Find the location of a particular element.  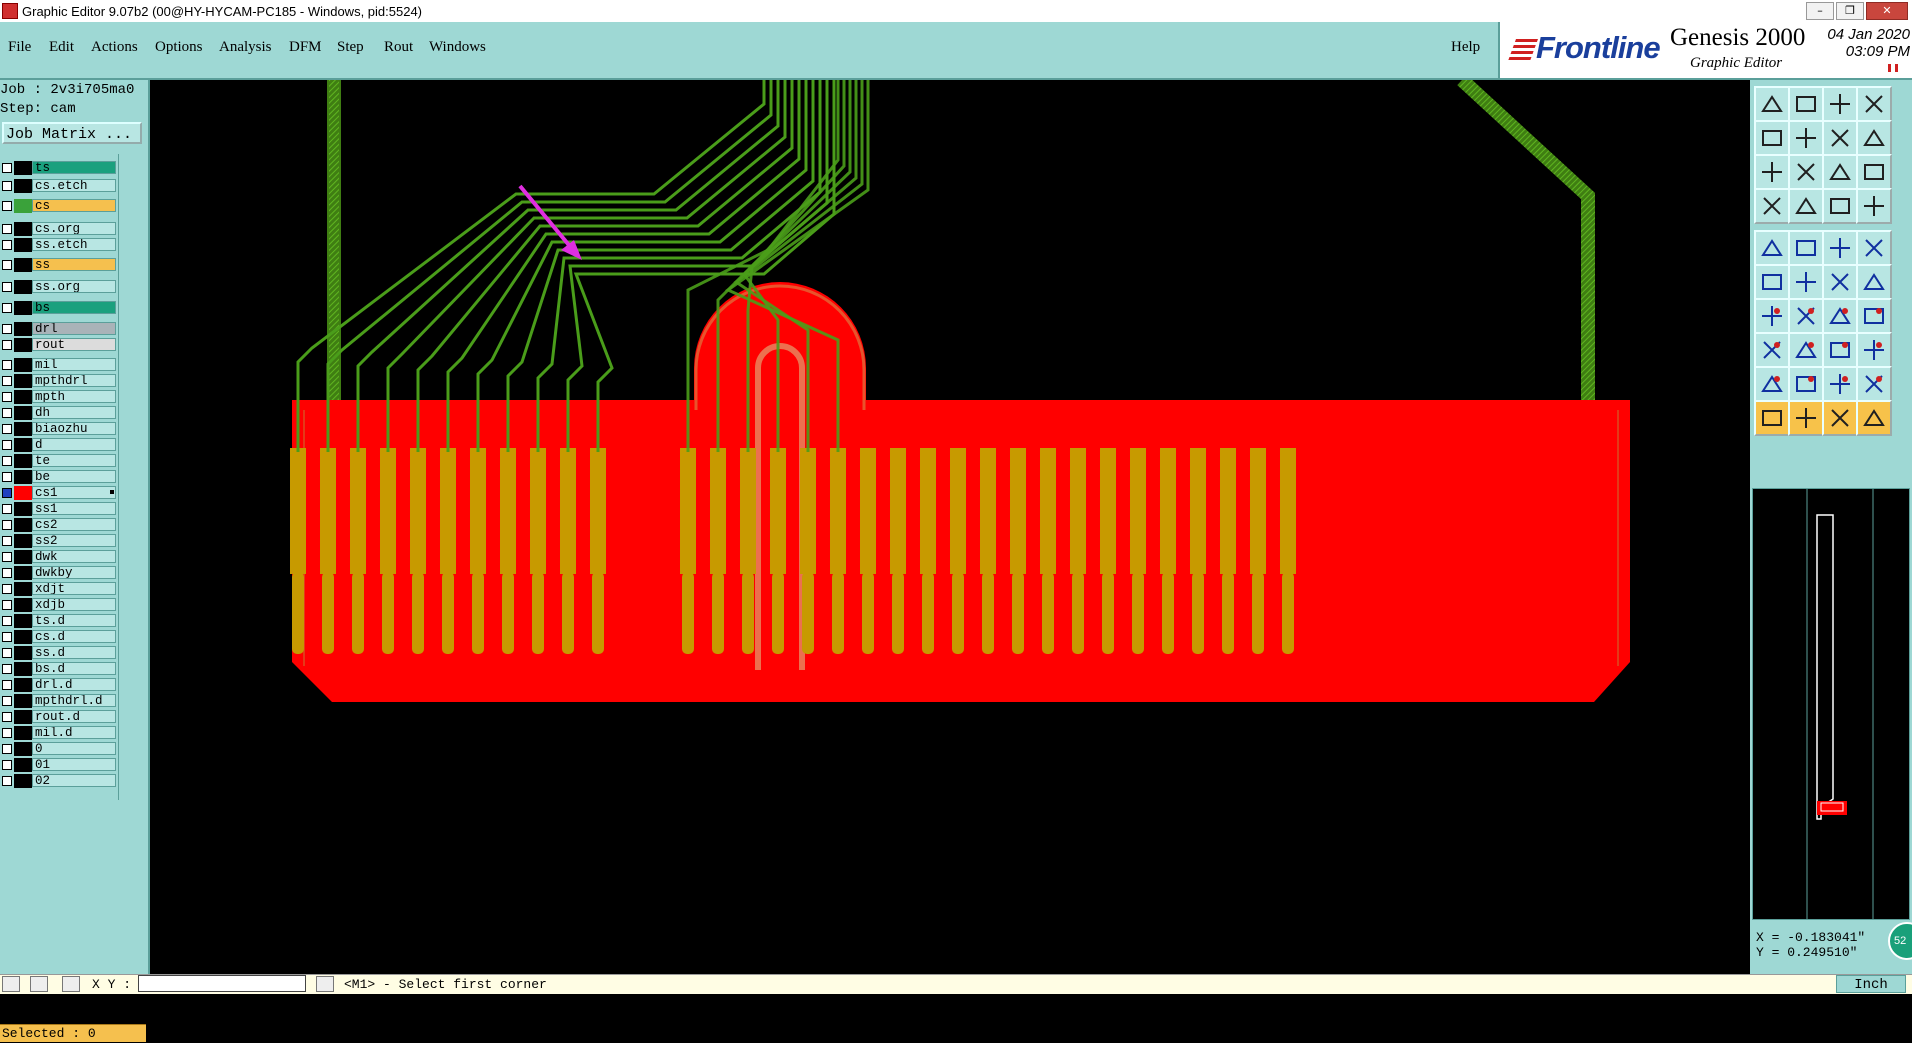

layer-name: ss2 is located at coordinates (74, 540).